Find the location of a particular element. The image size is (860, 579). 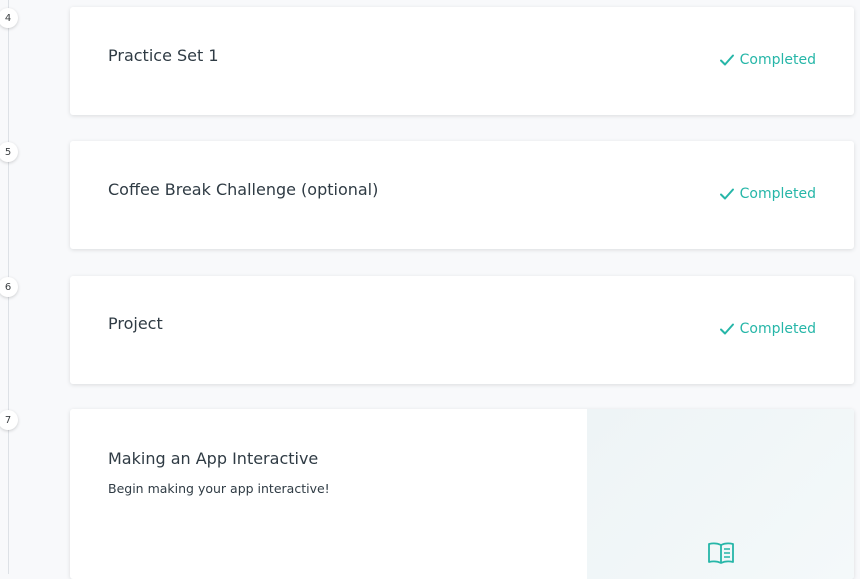

lesson-title: Coffee Break Challenge (optional) is located at coordinates (243, 189).